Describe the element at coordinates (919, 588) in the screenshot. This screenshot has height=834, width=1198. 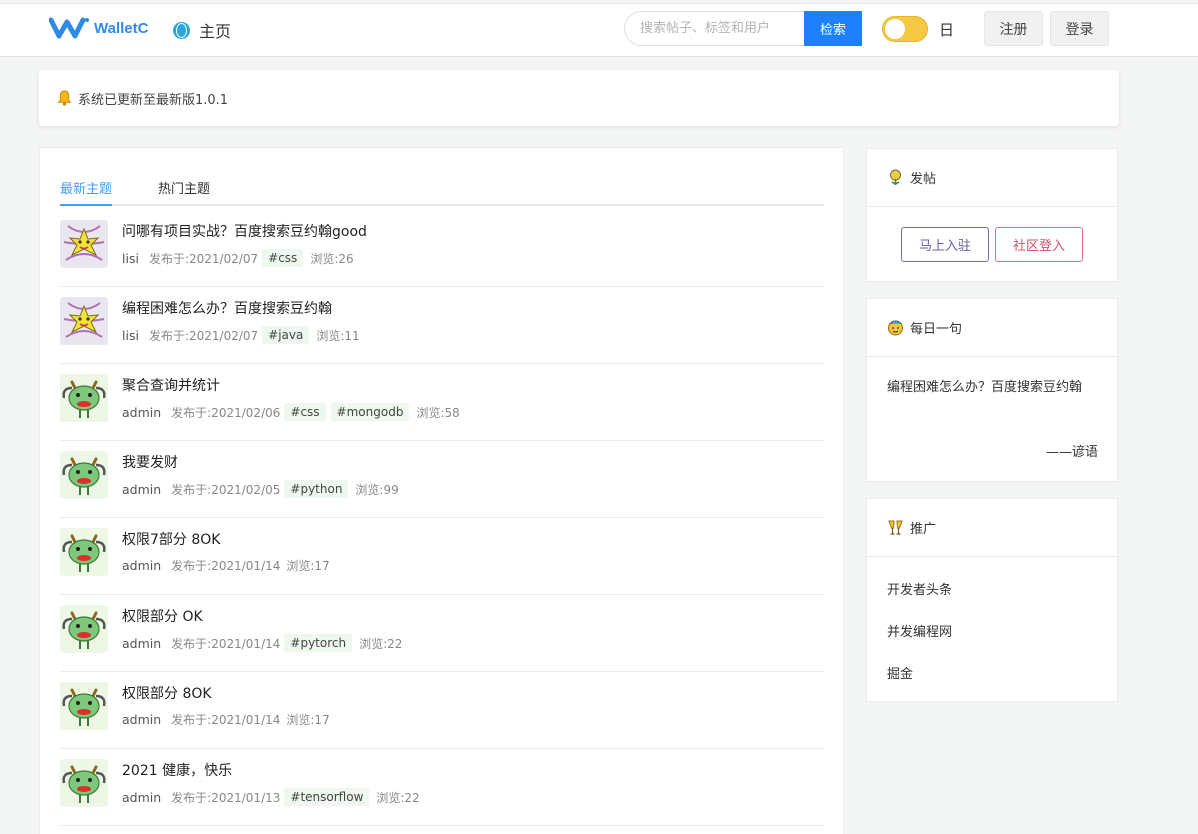
I see `promo-link-devtoutiao: 开发者头条` at that location.